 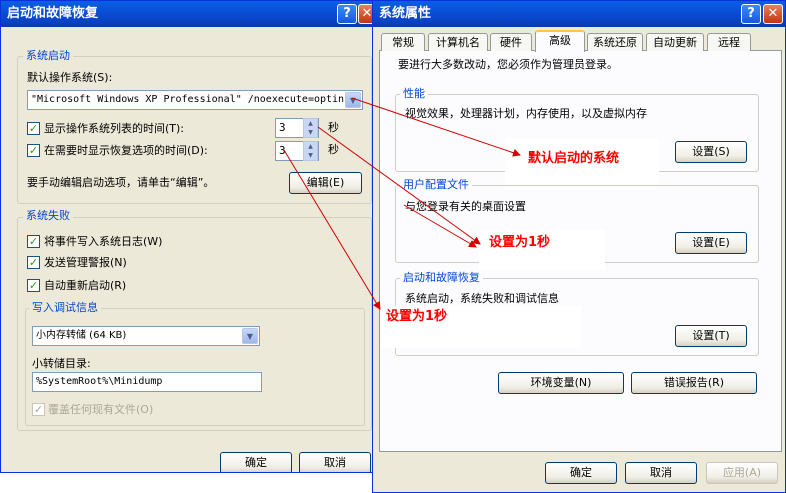 I want to click on system-failure-group-label: 系统失败, so click(x=48, y=216).